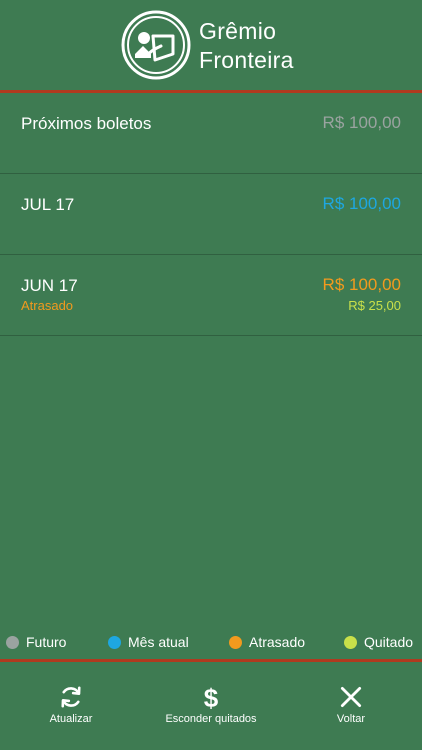 The image size is (422, 750). What do you see at coordinates (211, 295) in the screenshot?
I see `bill-row-jun17: JUN 17 R$ 100,00 Atrasado R$ 25,00` at bounding box center [211, 295].